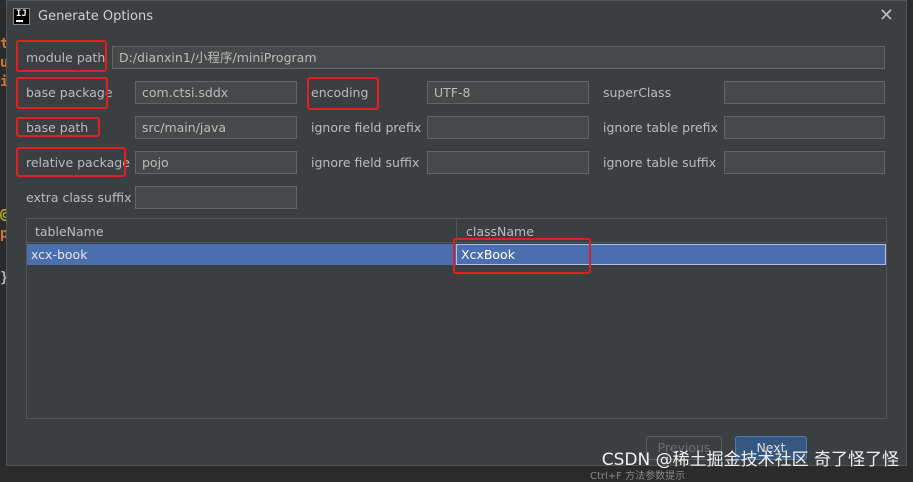 The width and height of the screenshot is (913, 482). I want to click on base-package-label: base package, so click(69, 92).